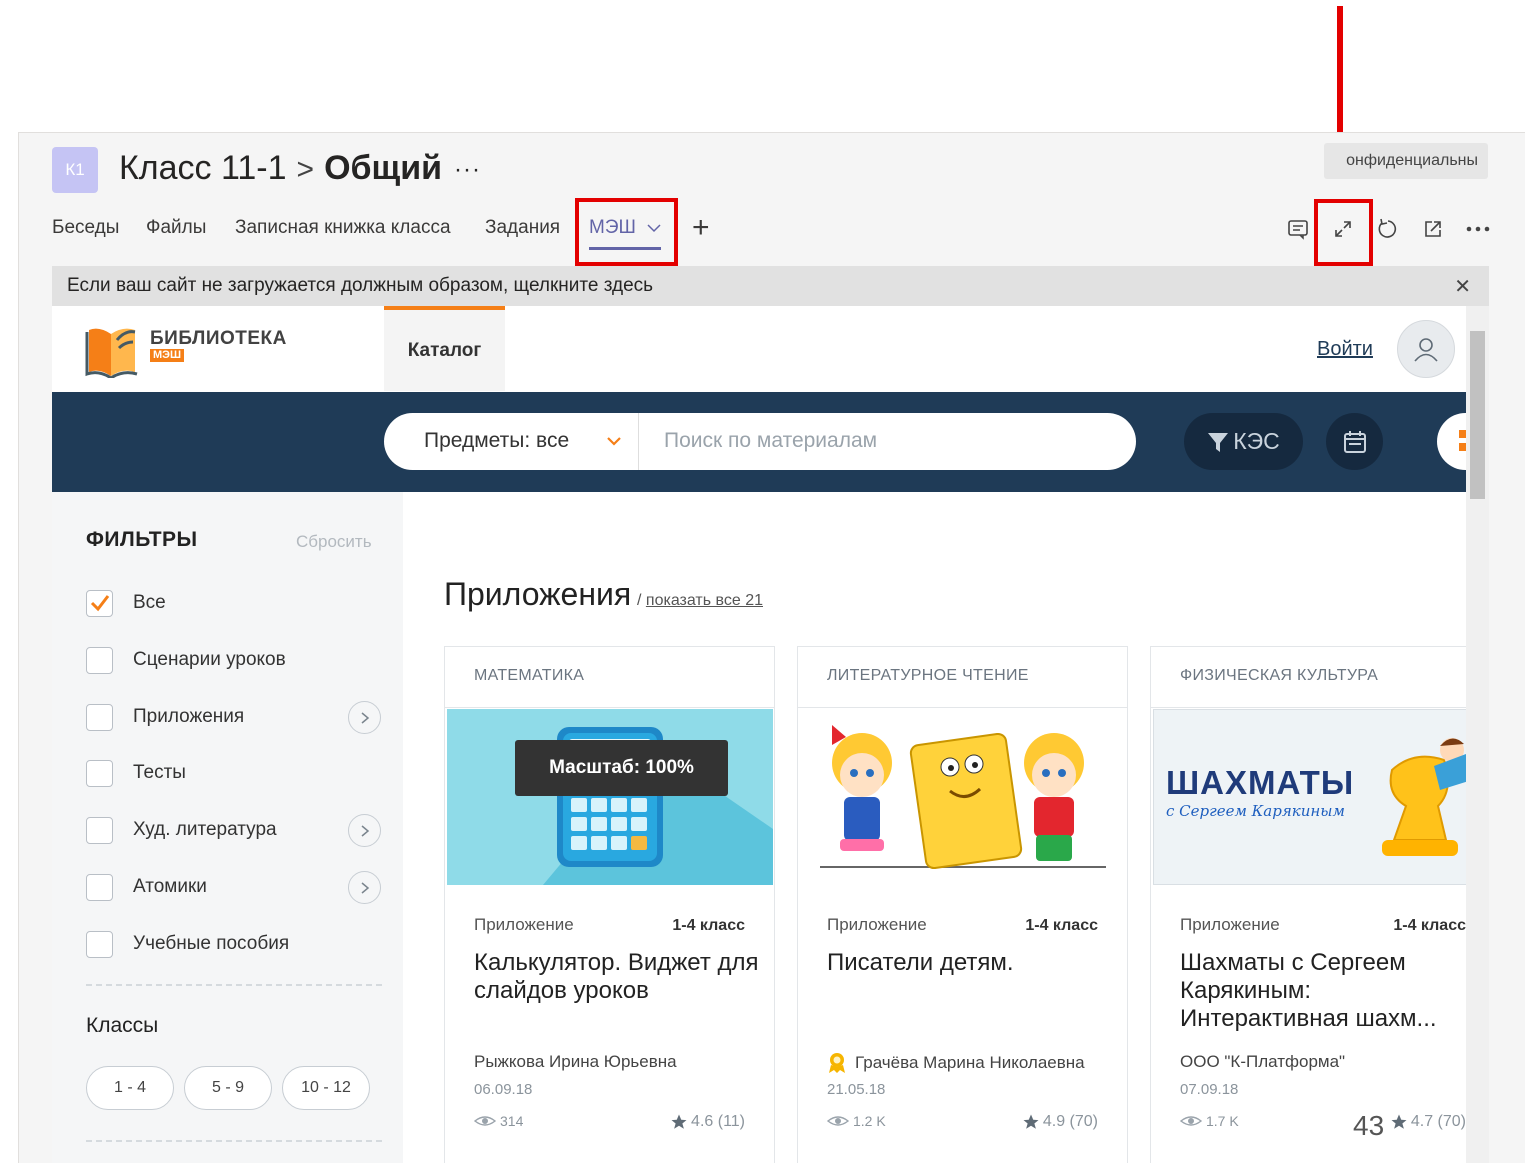 The width and height of the screenshot is (1525, 1163). I want to click on channel-name: Общий, so click(383, 168).